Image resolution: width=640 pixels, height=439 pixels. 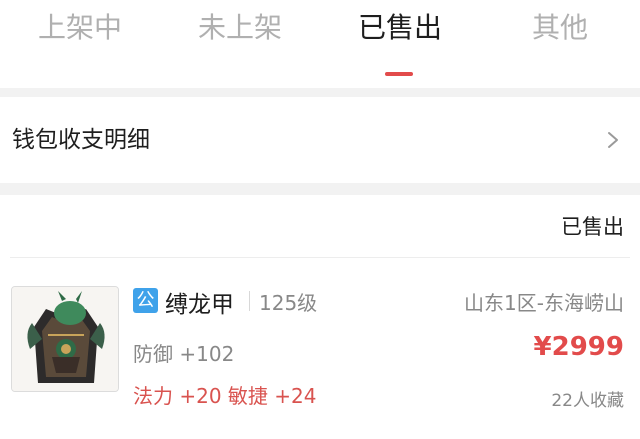 What do you see at coordinates (288, 303) in the screenshot?
I see `item-level: 125级` at bounding box center [288, 303].